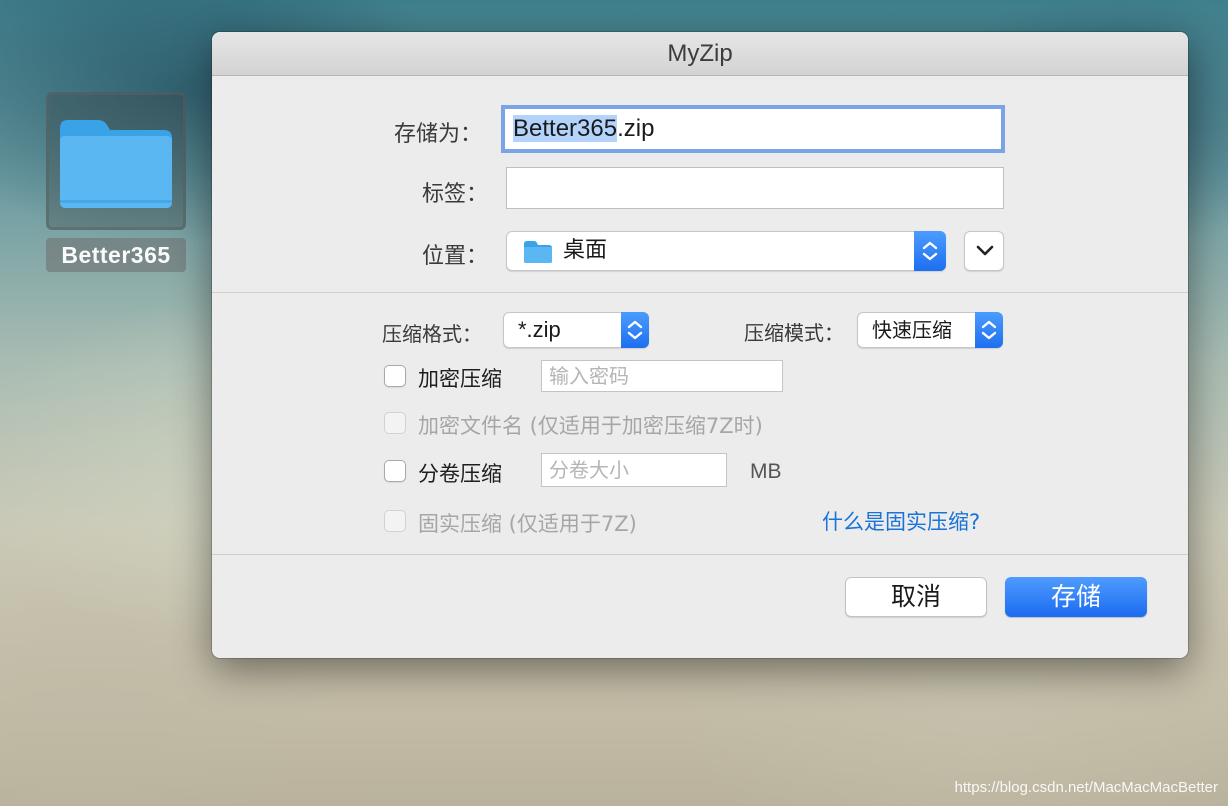  I want to click on mode-label: 压缩模式：, so click(794, 333).